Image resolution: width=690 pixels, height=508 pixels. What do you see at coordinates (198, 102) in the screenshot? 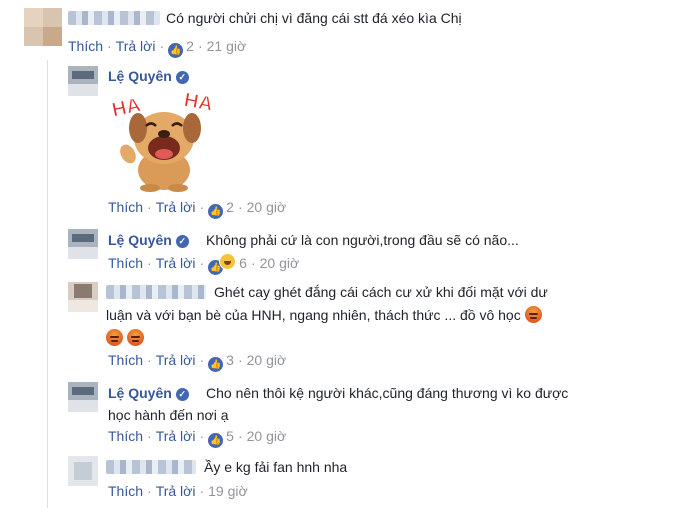
I see `svg-text: HA` at bounding box center [198, 102].